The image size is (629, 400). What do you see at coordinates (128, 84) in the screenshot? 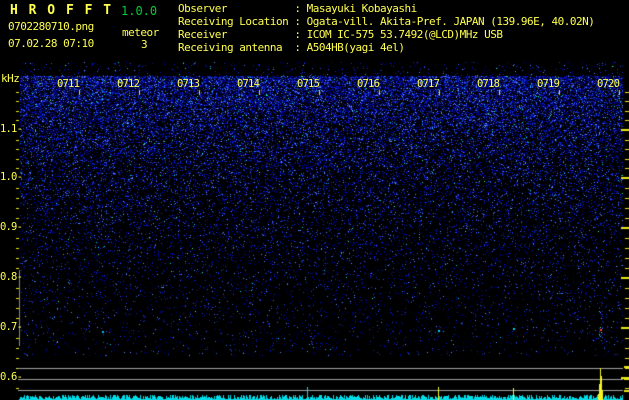
I see `time-tick-label: 0712` at bounding box center [128, 84].